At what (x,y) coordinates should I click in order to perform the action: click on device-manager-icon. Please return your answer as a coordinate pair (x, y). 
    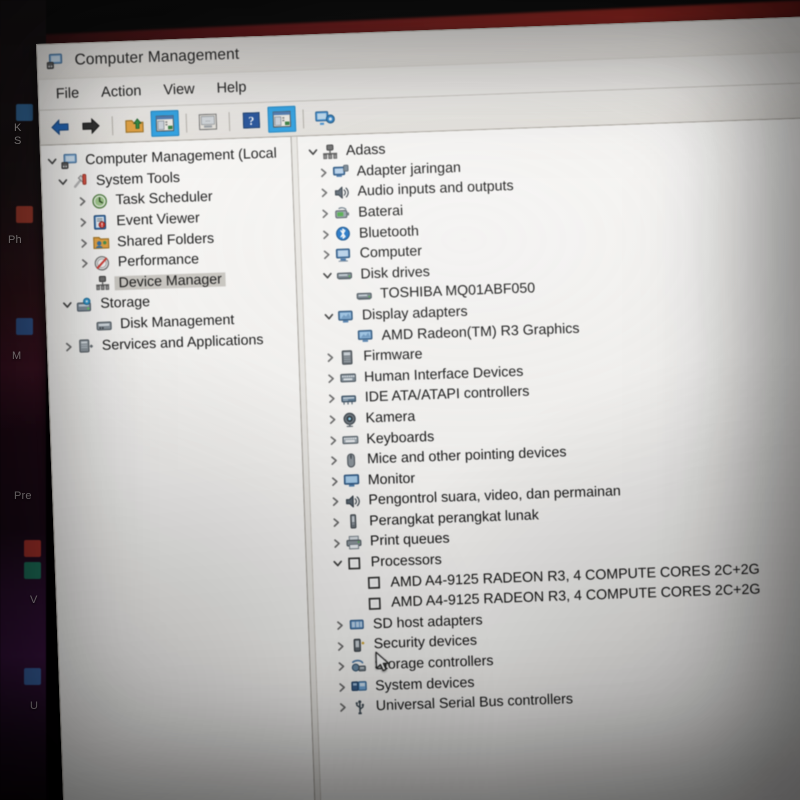
    Looking at the image, I should click on (102, 283).